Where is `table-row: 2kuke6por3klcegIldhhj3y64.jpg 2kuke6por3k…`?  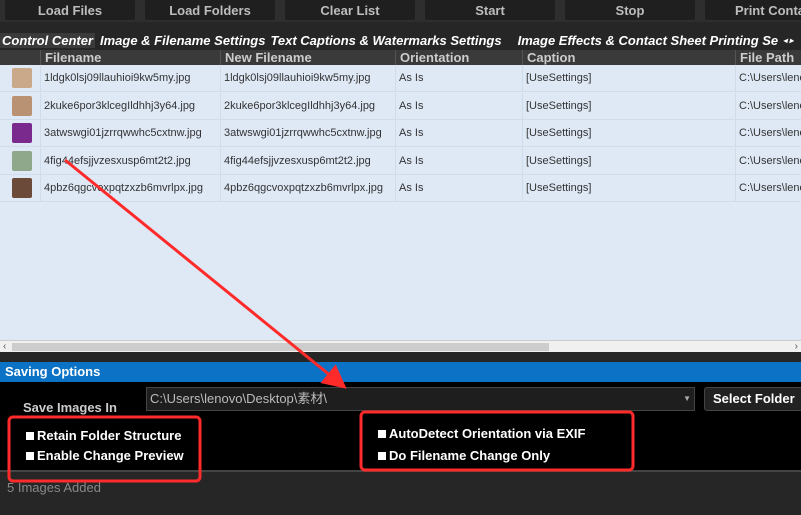
table-row: 2kuke6por3klcegIldhhj3y64.jpg 2kuke6por3k… is located at coordinates (400, 106).